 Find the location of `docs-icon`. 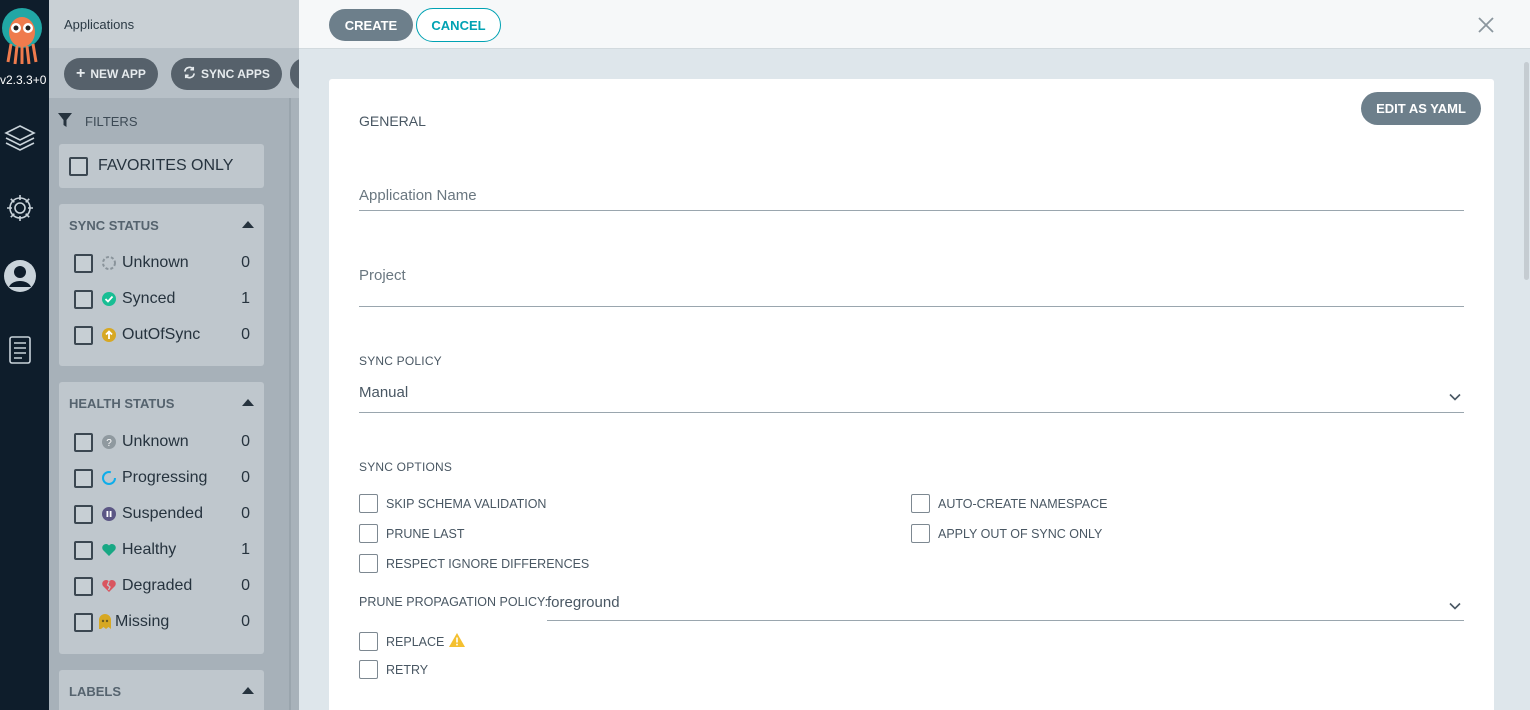

docs-icon is located at coordinates (20, 350).